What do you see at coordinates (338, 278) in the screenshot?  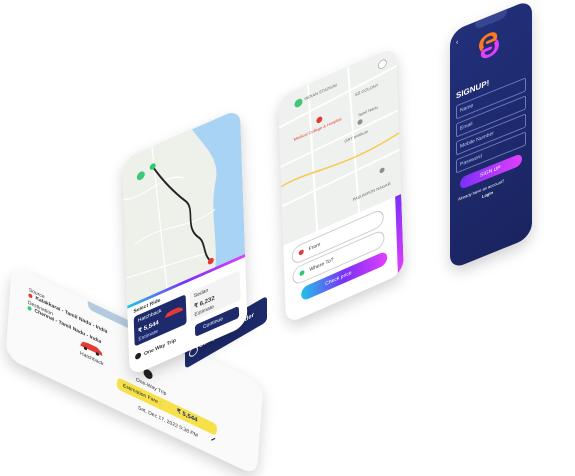 I see `check-price-label: Check price` at bounding box center [338, 278].